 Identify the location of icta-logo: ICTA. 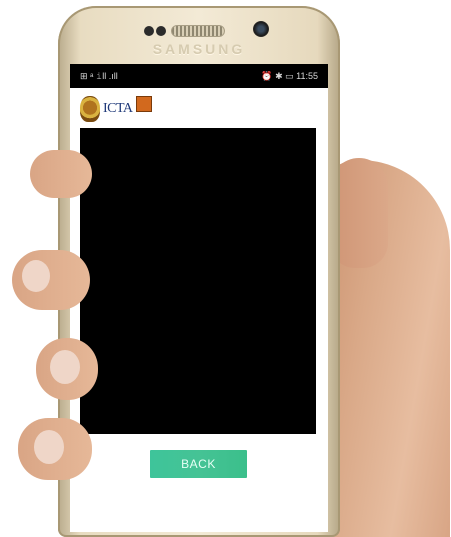
(118, 109).